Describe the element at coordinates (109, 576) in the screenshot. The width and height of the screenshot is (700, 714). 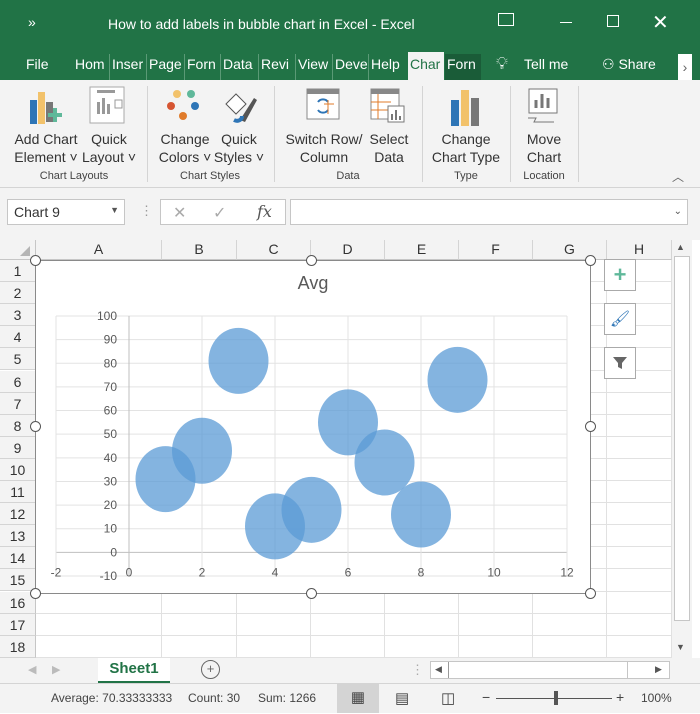
I see `y-tick-label: -10` at that location.